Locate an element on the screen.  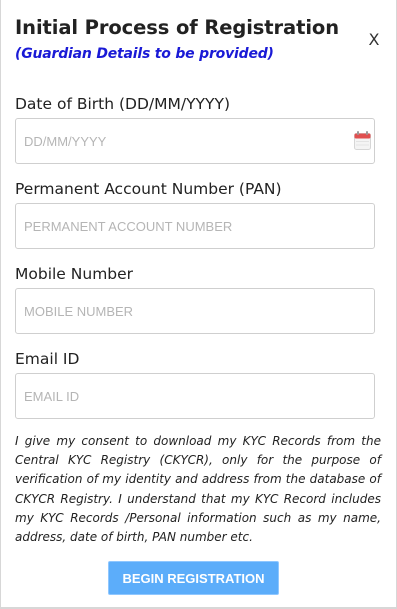
close-button: X is located at coordinates (374, 40).